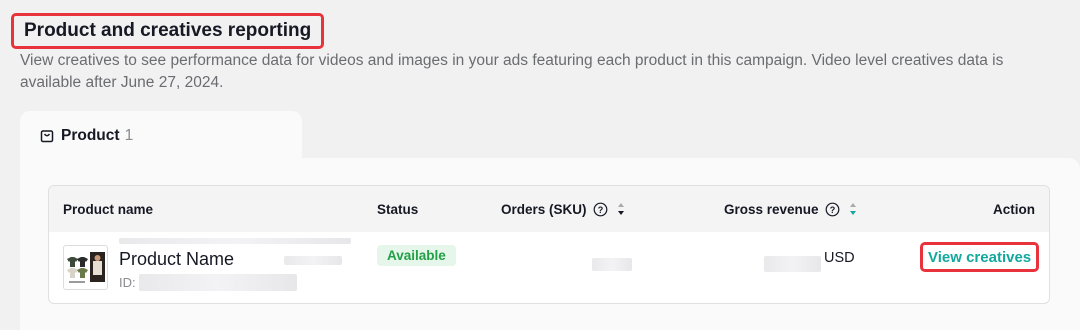 This screenshot has height=330, width=1080. Describe the element at coordinates (839, 258) in the screenshot. I see `revenue-currency: USD` at that location.